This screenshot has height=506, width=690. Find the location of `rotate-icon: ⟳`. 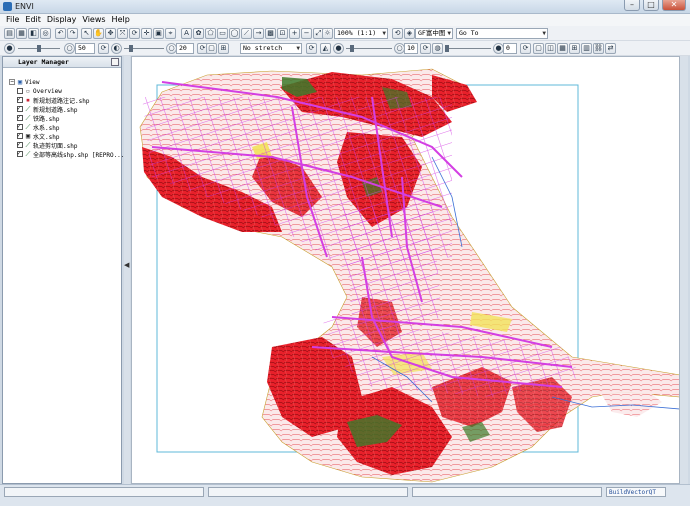

rotate-icon: ⟳ is located at coordinates (134, 33).